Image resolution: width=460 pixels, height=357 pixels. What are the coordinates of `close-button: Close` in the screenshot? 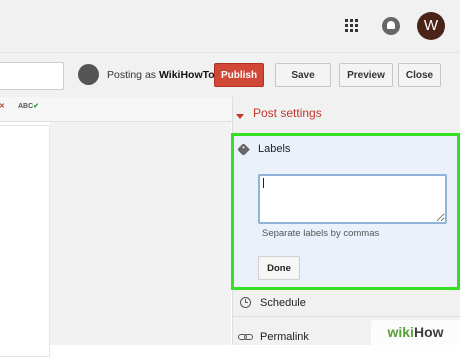 It's located at (419, 75).